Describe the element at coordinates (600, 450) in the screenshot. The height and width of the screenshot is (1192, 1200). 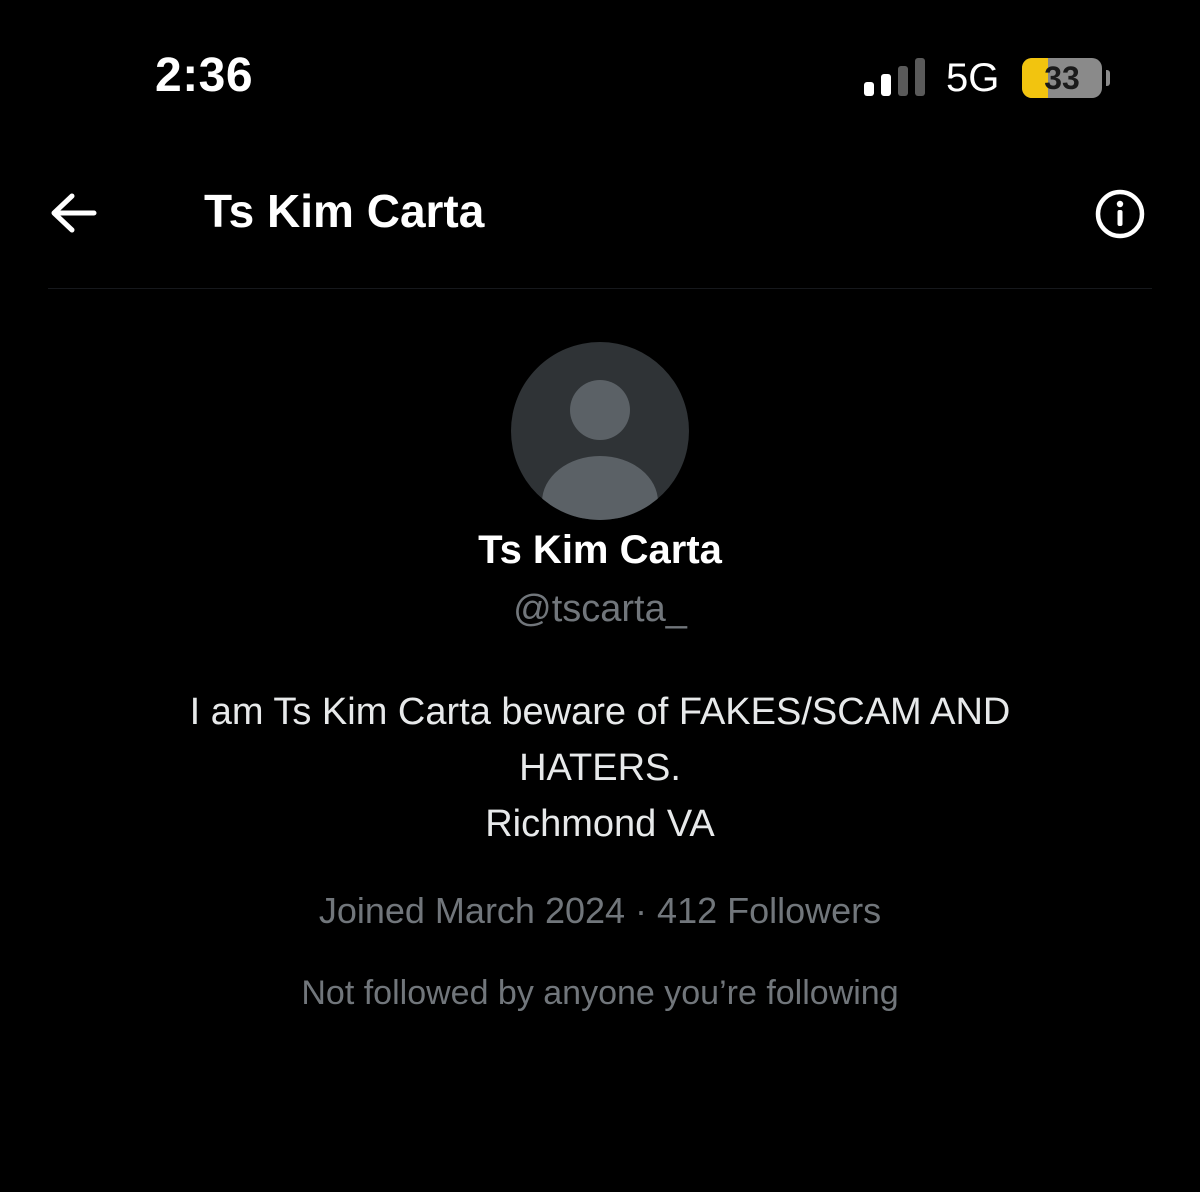
I see `avatar-placeholder-icon` at that location.